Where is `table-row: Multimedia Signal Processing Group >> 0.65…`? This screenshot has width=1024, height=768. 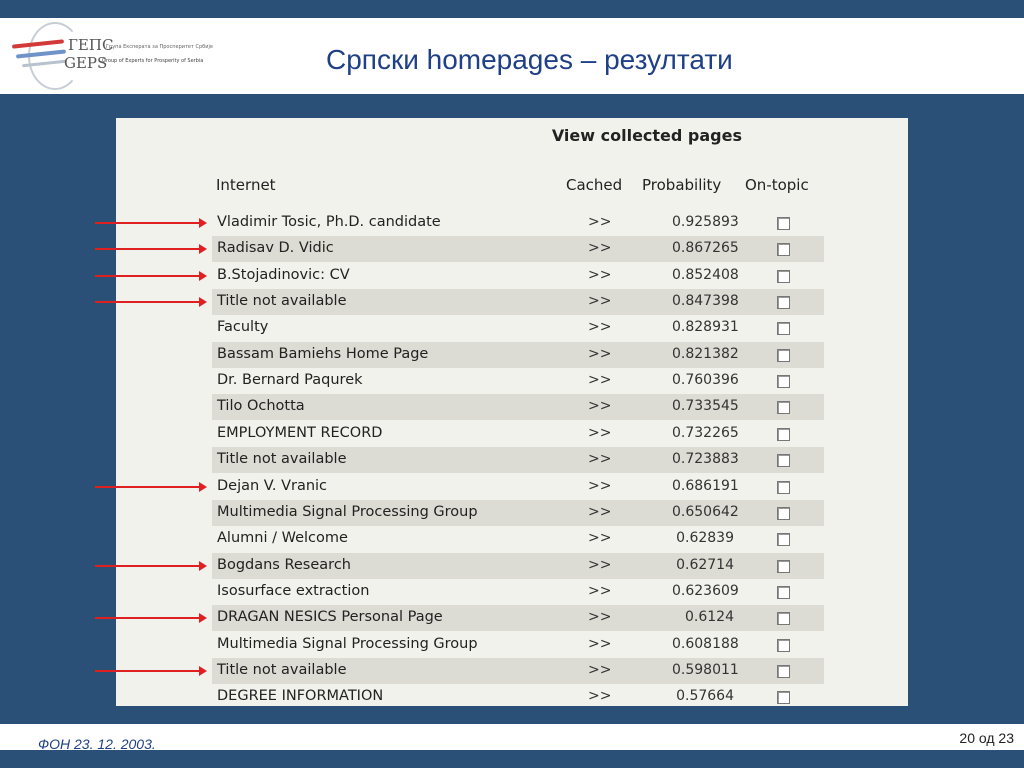
table-row: Multimedia Signal Processing Group >> 0.65… is located at coordinates (518, 512).